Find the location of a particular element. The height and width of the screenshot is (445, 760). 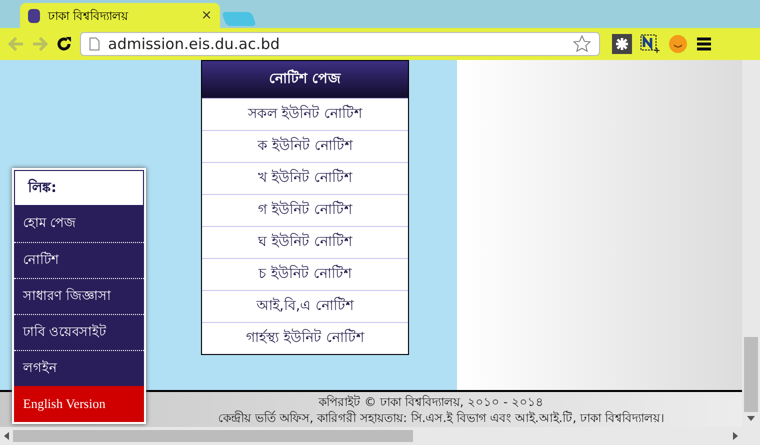

page-icon is located at coordinates (94, 44).